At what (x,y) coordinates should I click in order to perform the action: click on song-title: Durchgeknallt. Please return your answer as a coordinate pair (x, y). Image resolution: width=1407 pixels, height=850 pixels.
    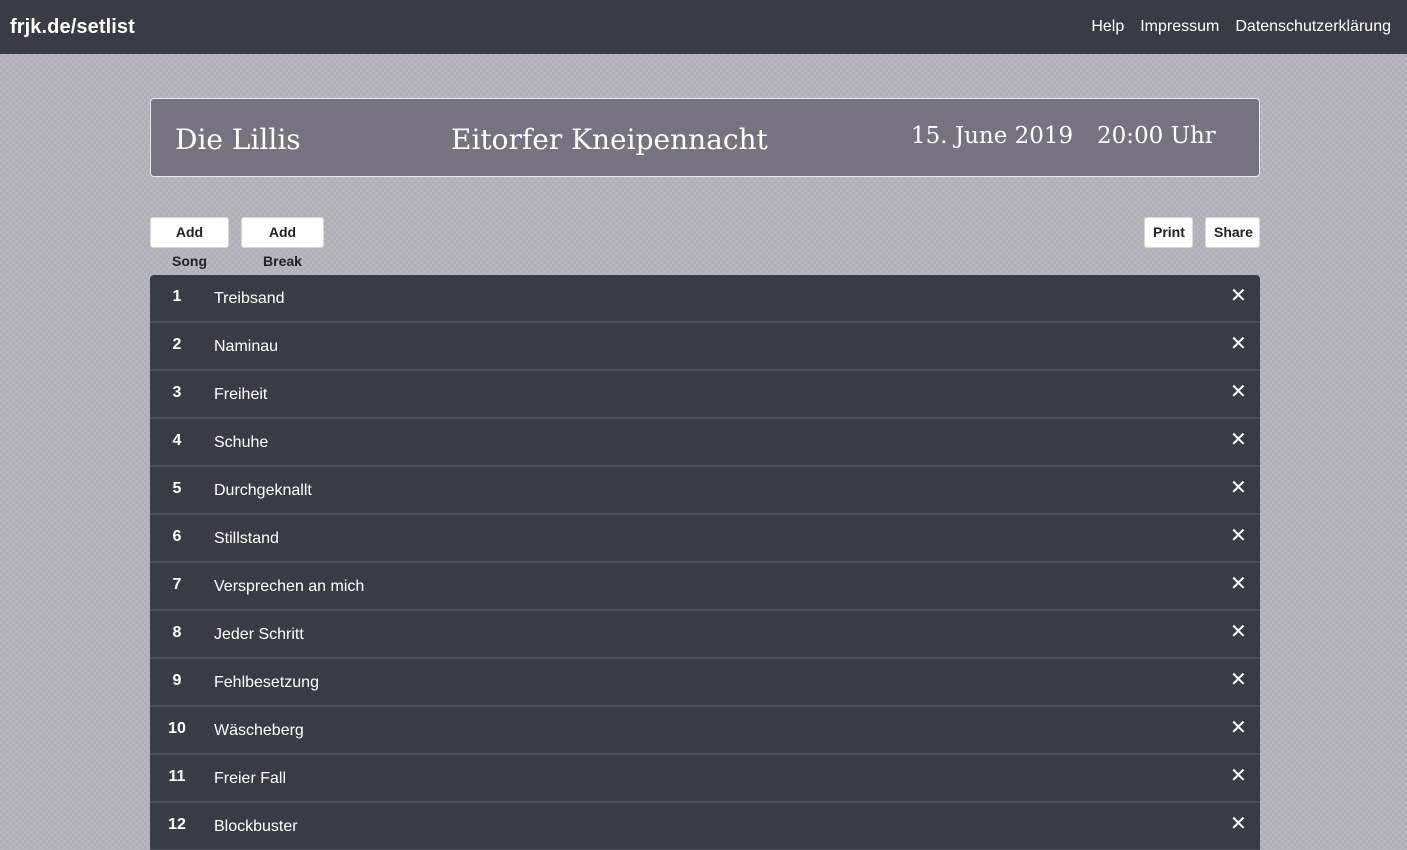
    Looking at the image, I should click on (263, 490).